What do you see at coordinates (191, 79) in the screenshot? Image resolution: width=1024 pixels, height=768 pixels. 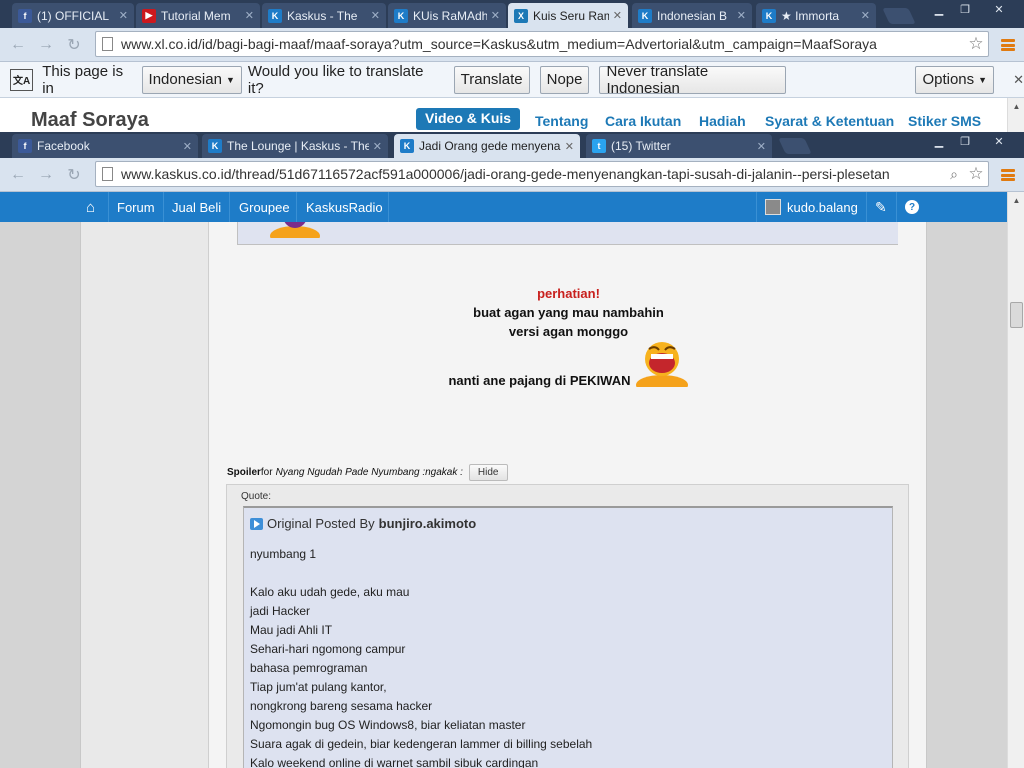 I see `language-select: Indonesian ▼` at bounding box center [191, 79].